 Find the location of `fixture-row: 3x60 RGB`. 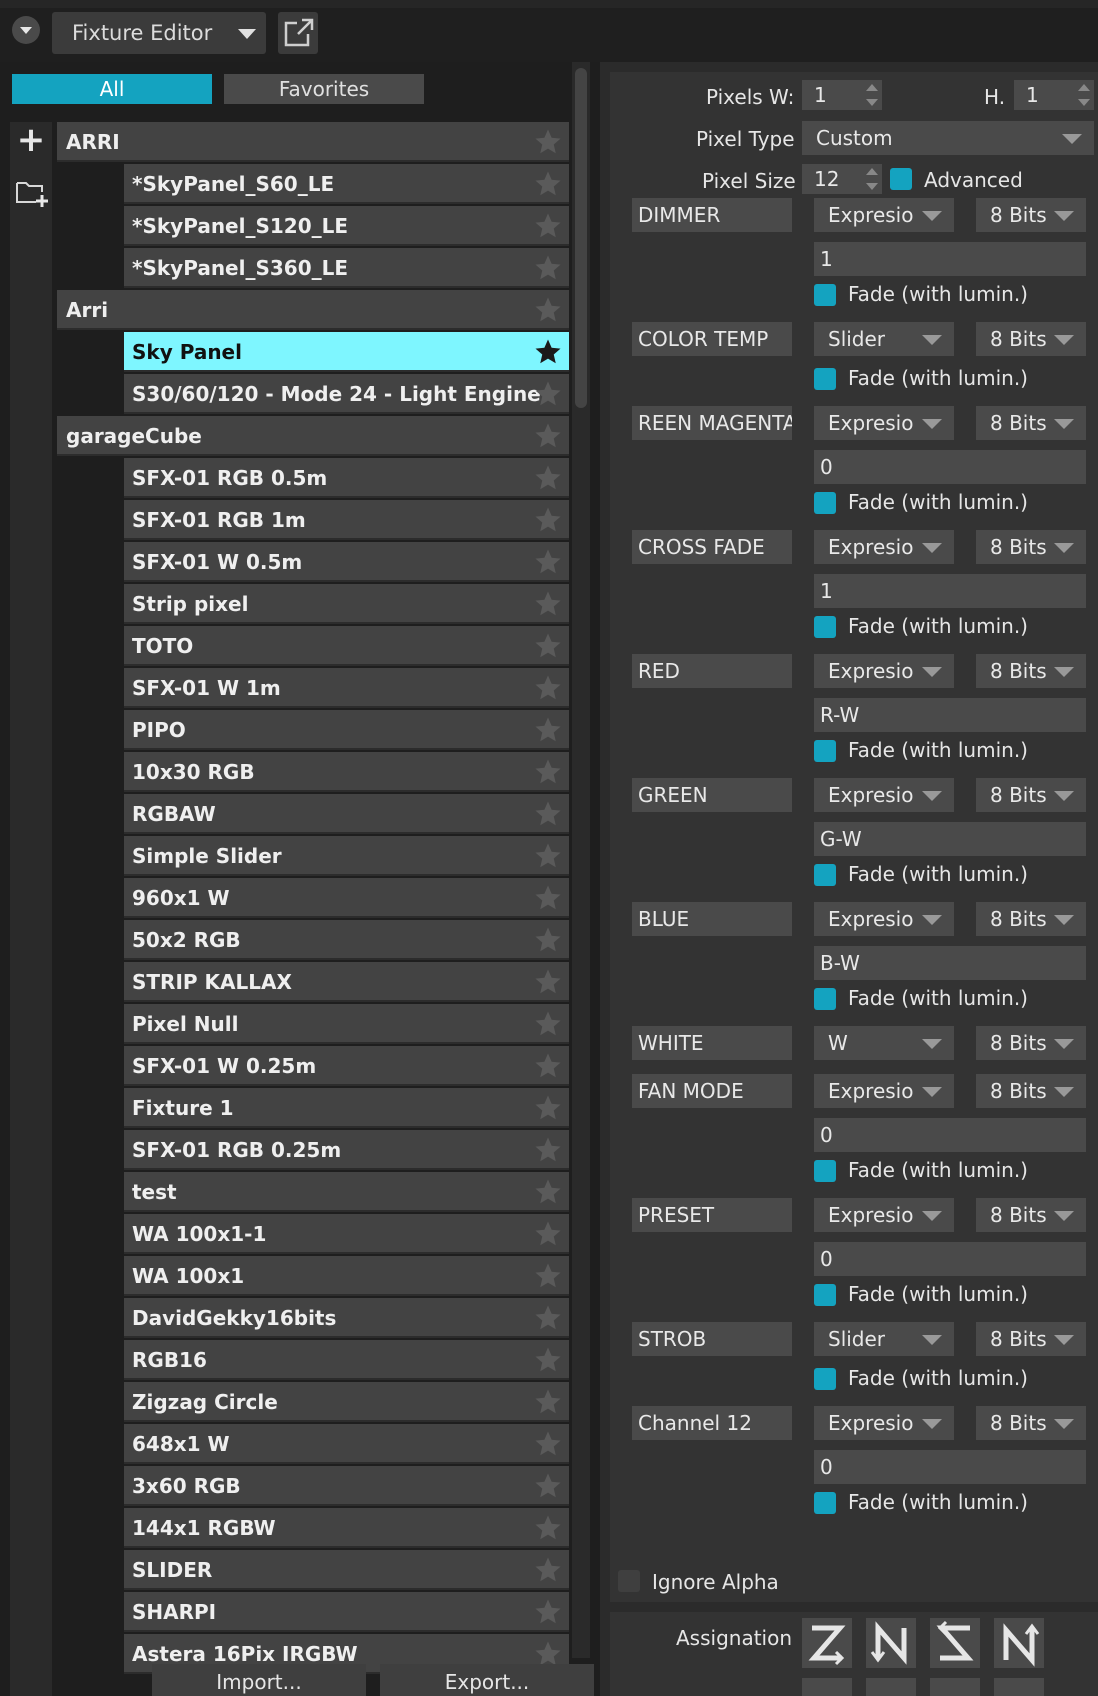

fixture-row: 3x60 RGB is located at coordinates (346, 1486).